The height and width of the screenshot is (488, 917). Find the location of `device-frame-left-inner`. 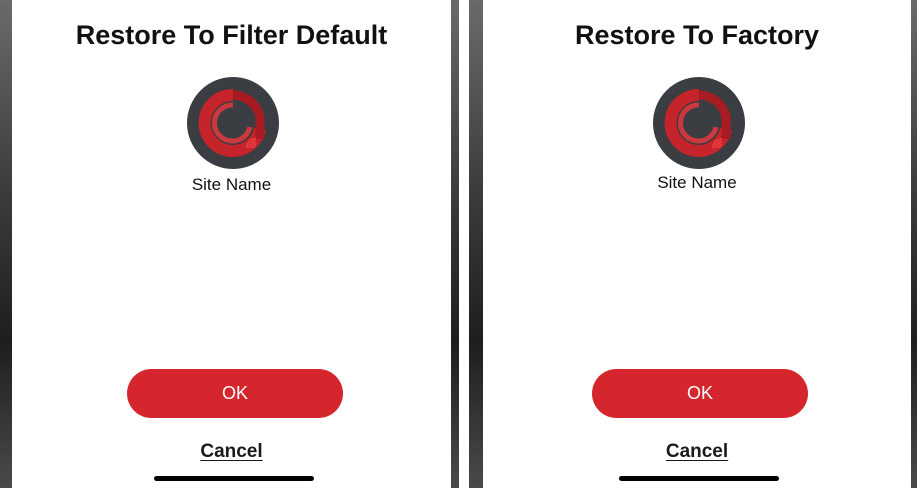

device-frame-left-inner is located at coordinates (455, 244).